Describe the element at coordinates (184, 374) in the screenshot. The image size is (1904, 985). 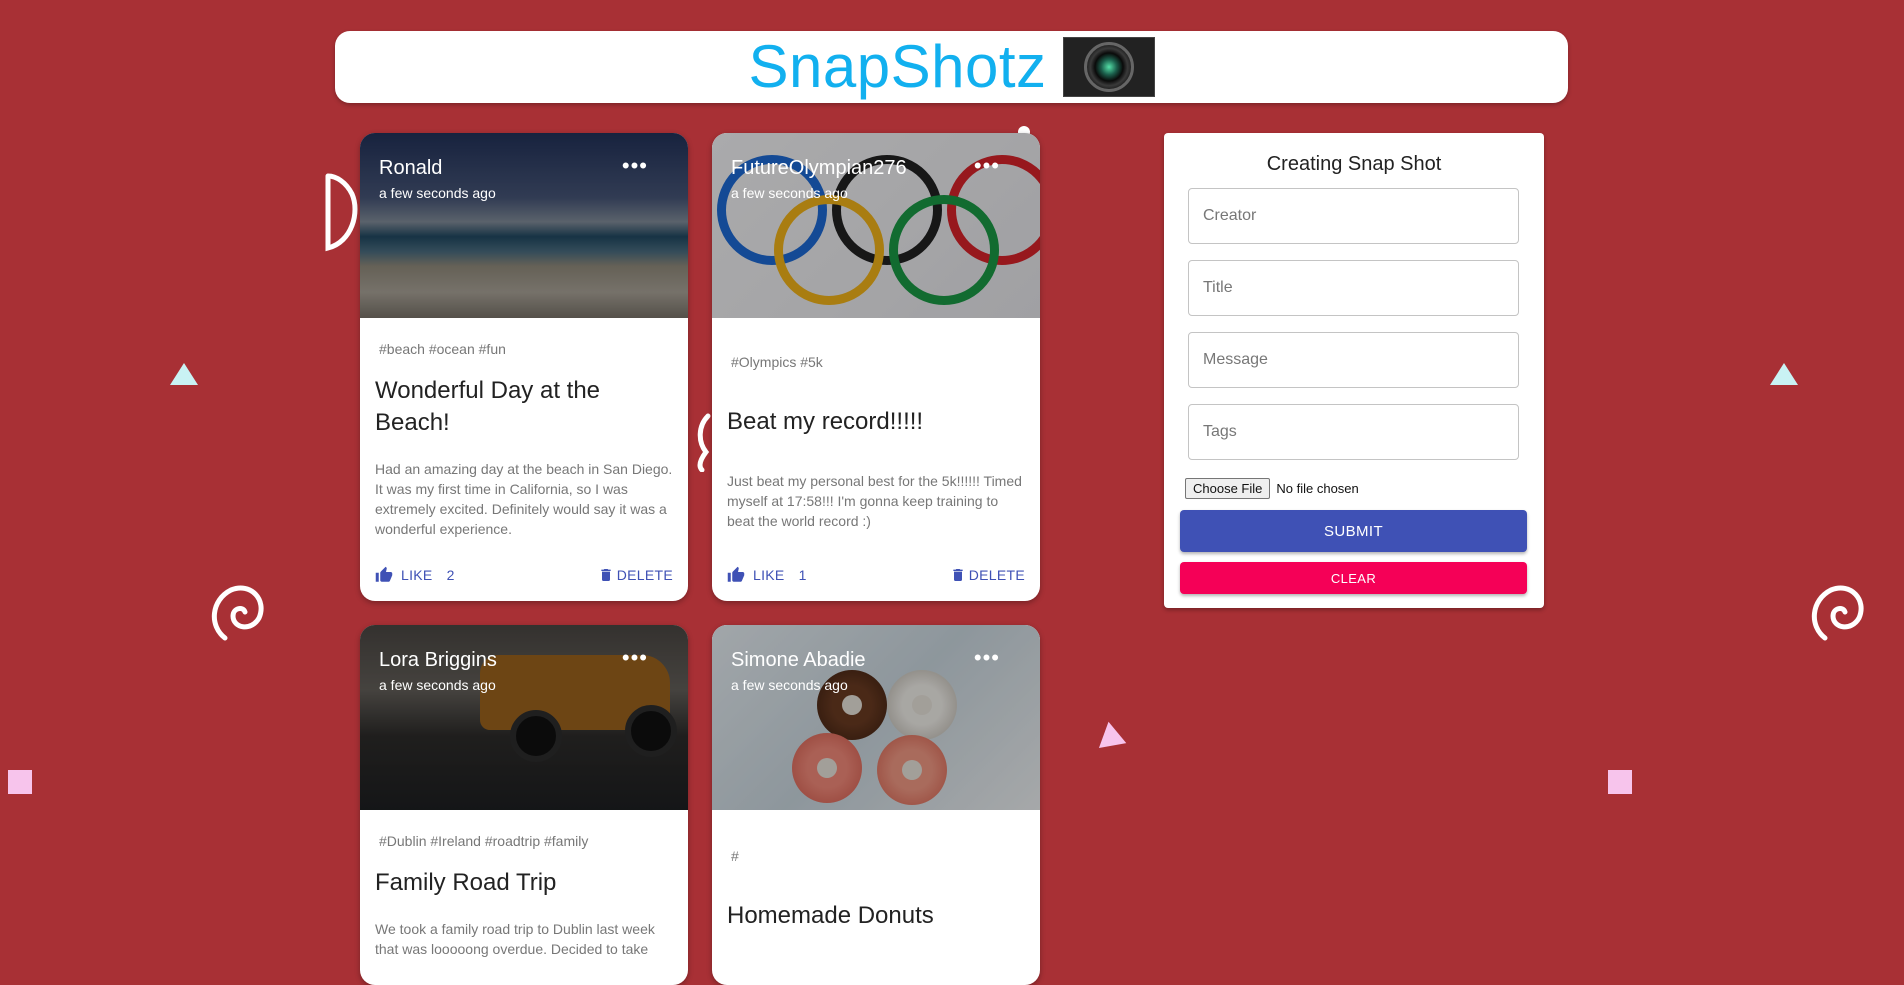
I see `decoration-triangle-left` at that location.